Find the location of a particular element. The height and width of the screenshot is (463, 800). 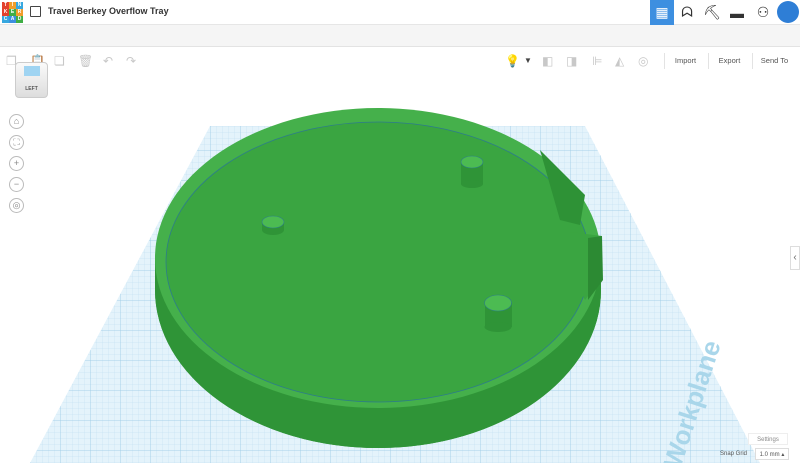

cruise-icon: ◎ is located at coordinates (643, 61).